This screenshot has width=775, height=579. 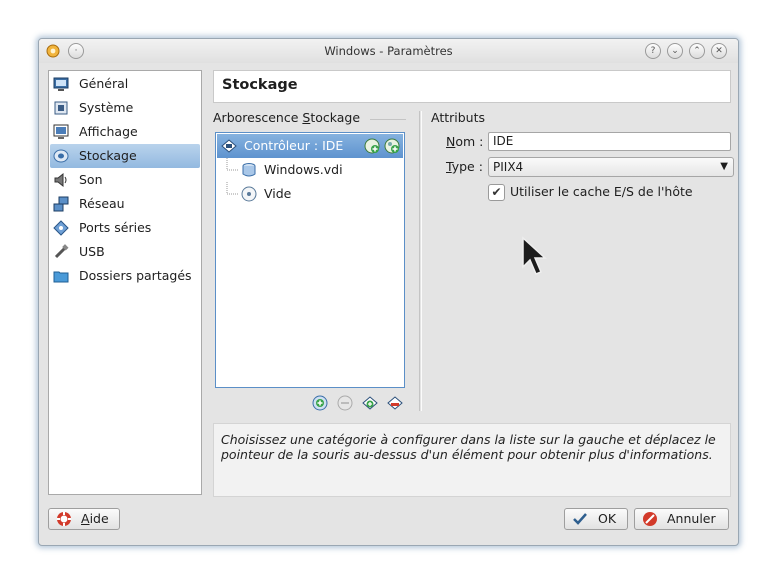 What do you see at coordinates (310, 194) in the screenshot?
I see `tree-row-optical: Vide` at bounding box center [310, 194].